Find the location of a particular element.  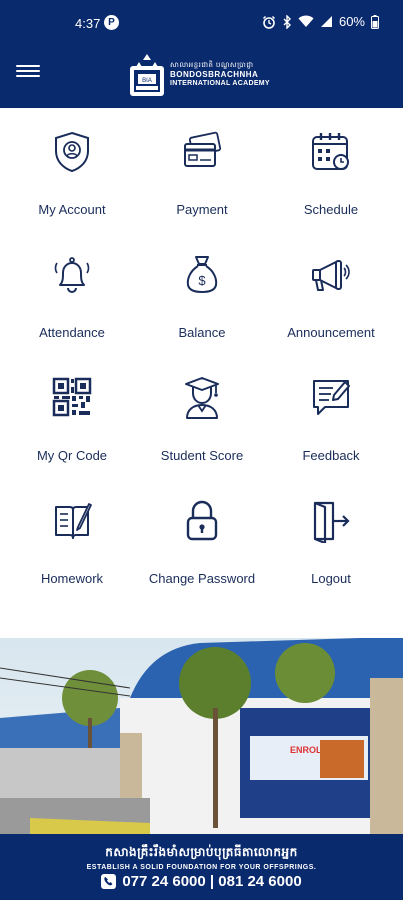

menu-item-announcement: Announcement is located at coordinates (331, 292).